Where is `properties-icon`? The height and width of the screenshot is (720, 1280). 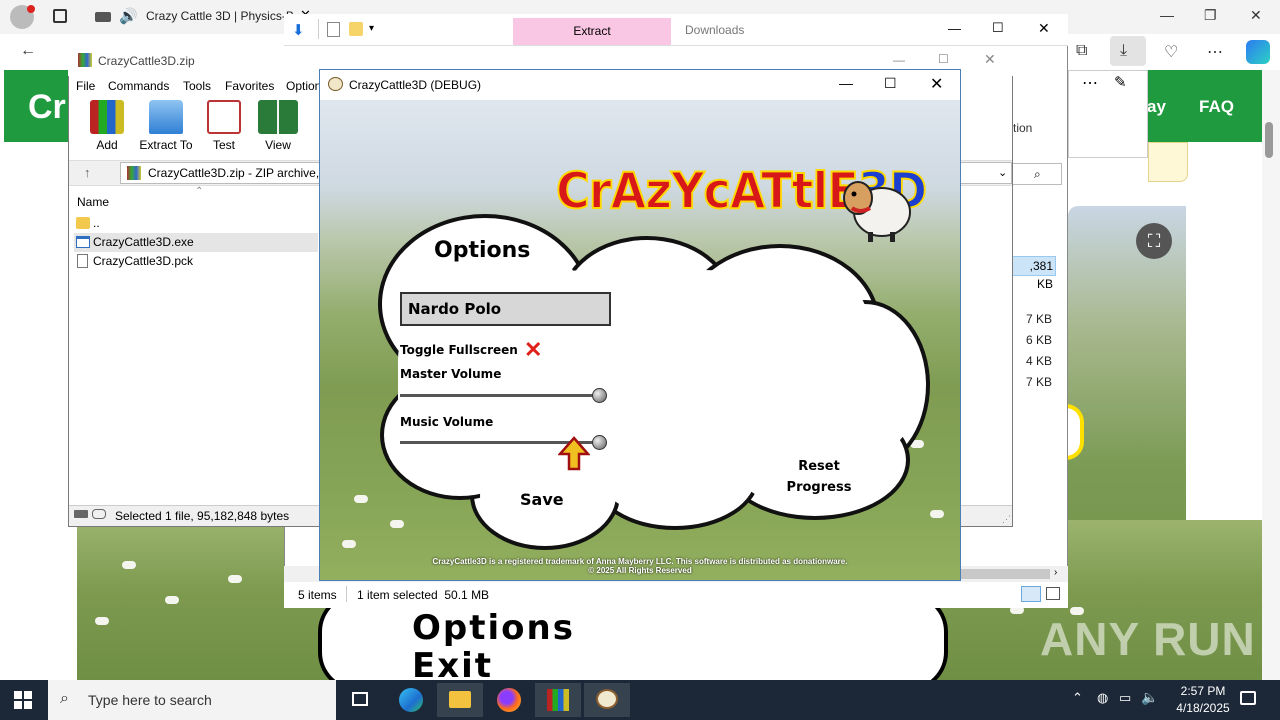 properties-icon is located at coordinates (333, 29).